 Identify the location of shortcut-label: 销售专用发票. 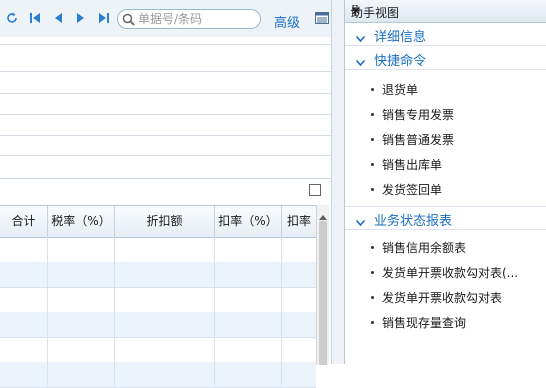
(418, 115).